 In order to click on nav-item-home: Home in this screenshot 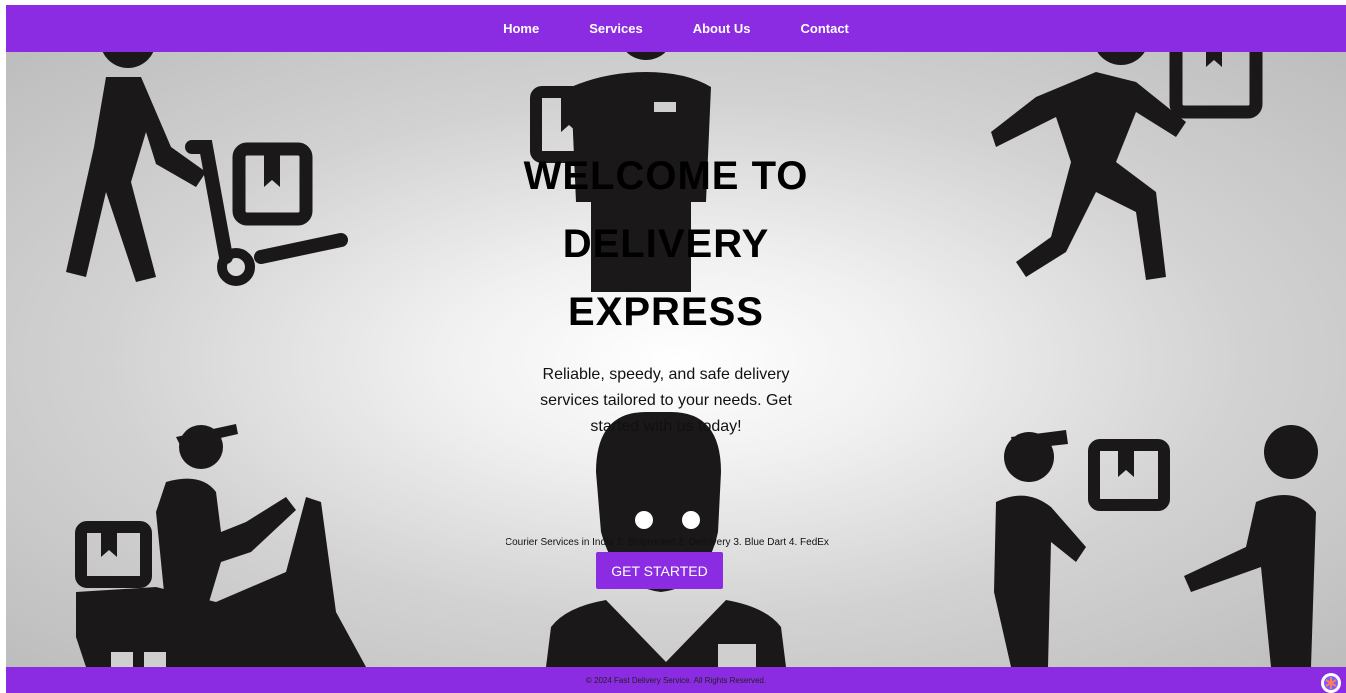, I will do `click(521, 29)`.